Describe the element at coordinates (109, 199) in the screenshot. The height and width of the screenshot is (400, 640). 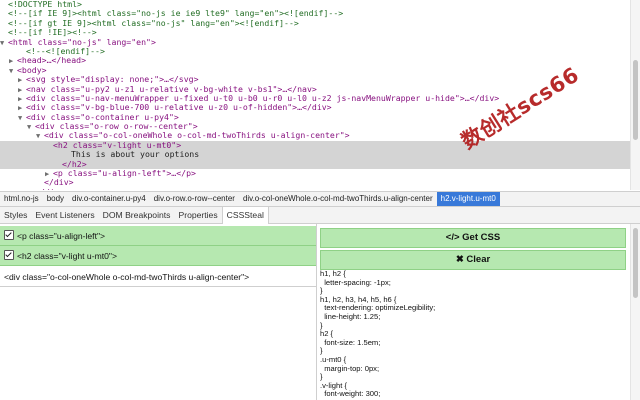
I see `breadcrumb-item: div.o-container.u-py4` at that location.